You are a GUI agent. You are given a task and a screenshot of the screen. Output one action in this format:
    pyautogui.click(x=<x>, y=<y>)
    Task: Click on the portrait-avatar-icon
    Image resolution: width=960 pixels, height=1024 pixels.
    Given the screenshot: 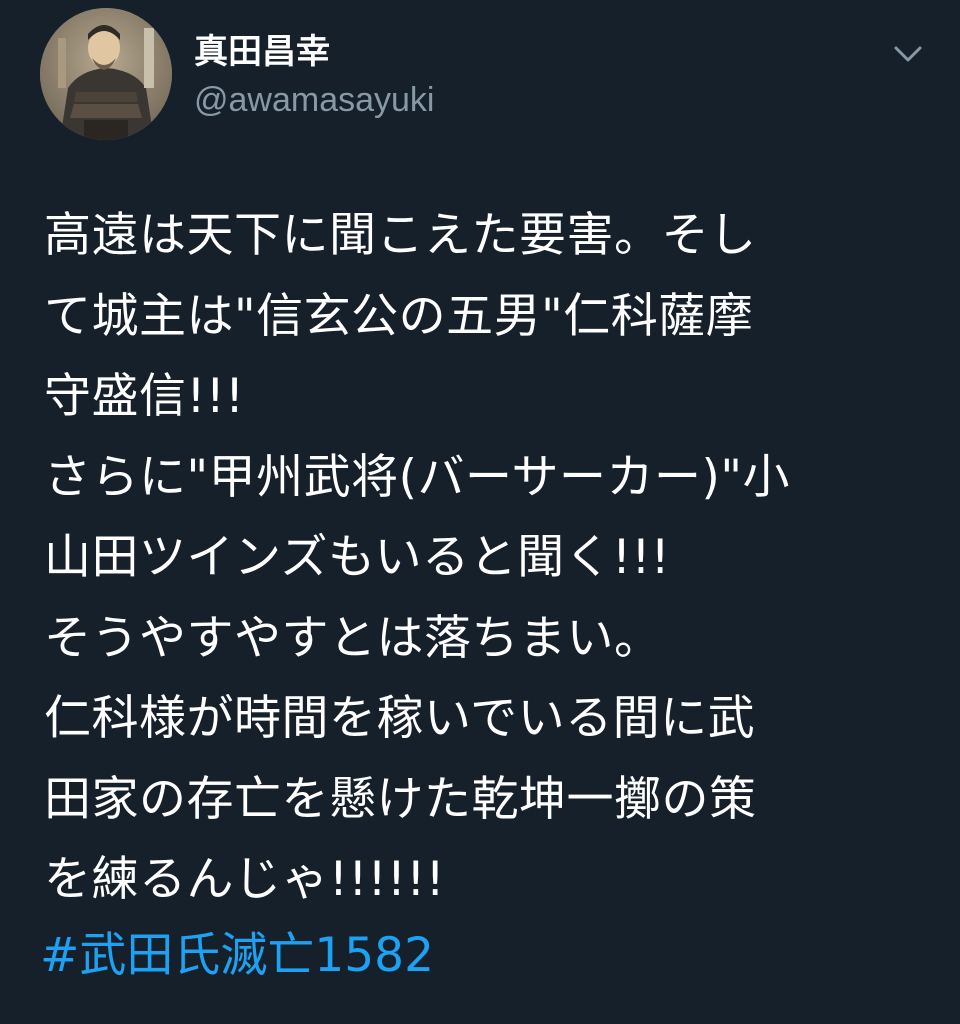 What is the action you would take?
    pyautogui.click(x=106, y=74)
    